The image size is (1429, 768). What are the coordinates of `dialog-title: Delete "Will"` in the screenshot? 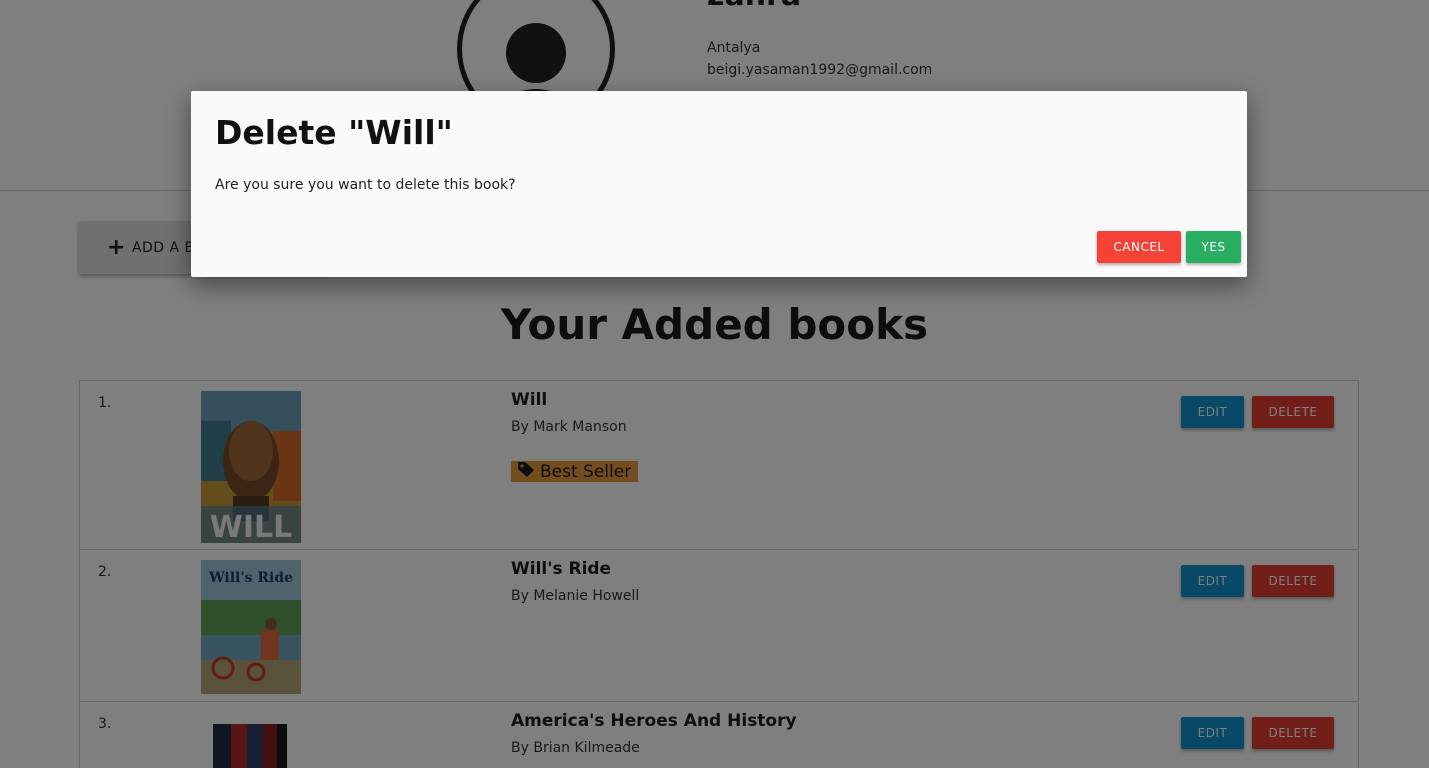 It's located at (334, 132).